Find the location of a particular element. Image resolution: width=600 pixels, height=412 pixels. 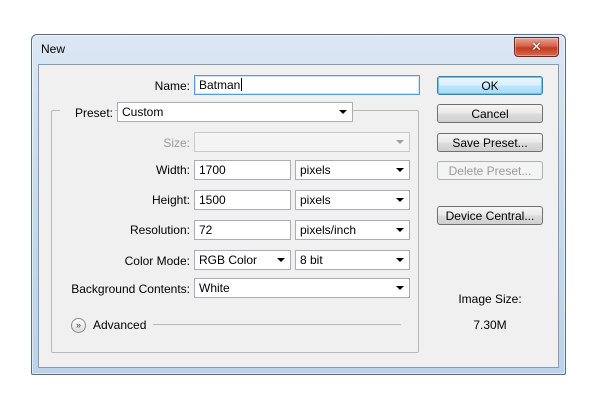

image-size-label: Image Size: is located at coordinates (490, 299).